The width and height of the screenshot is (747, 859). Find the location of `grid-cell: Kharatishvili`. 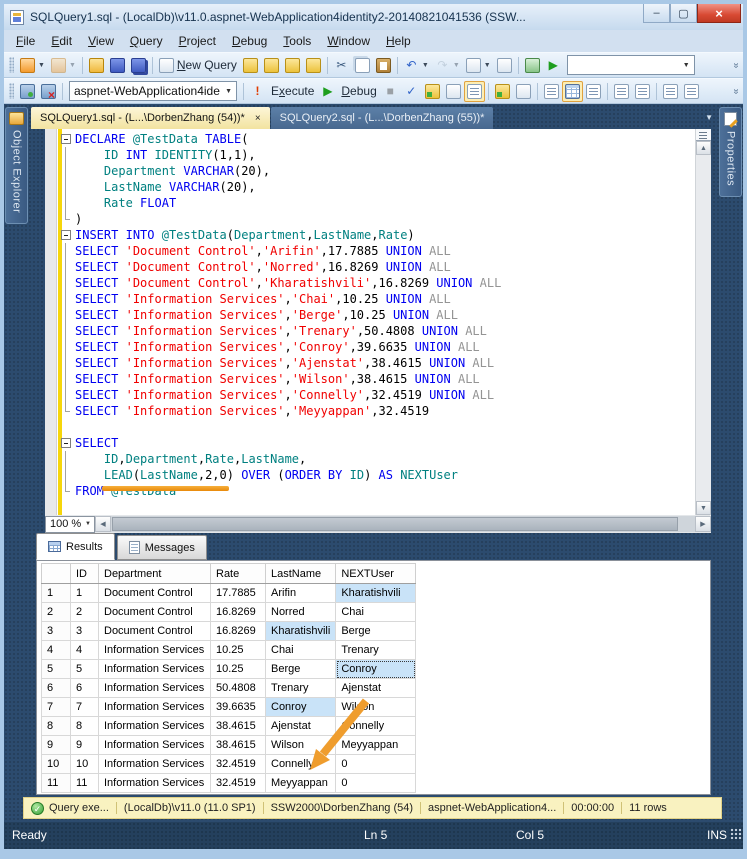

grid-cell: Kharatishvili is located at coordinates (376, 593).